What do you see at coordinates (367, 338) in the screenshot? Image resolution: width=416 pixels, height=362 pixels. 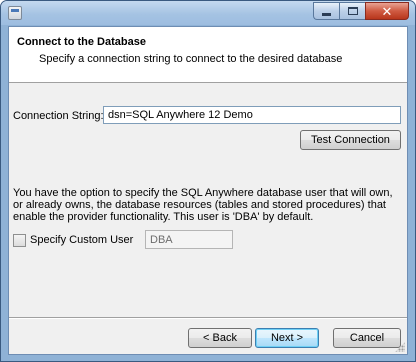 I see `cancel-button: Cancel` at bounding box center [367, 338].